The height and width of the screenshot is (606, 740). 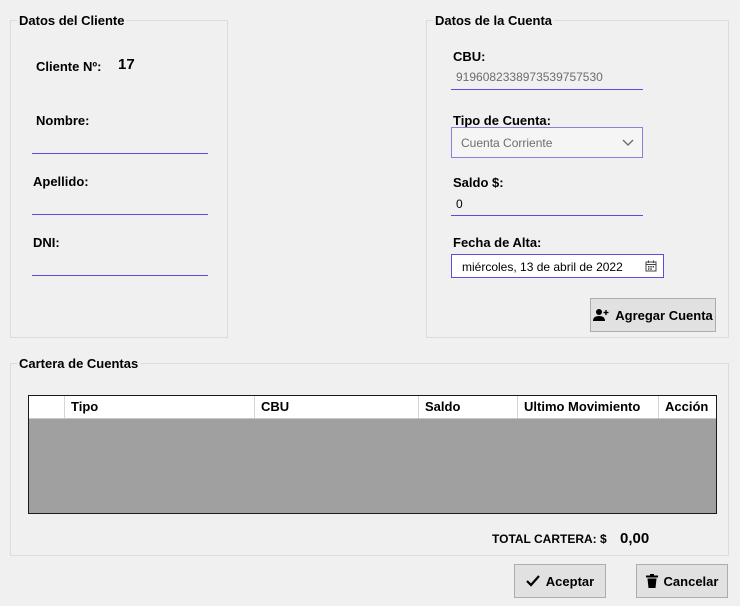 What do you see at coordinates (47, 407) in the screenshot?
I see `row-header-column` at bounding box center [47, 407].